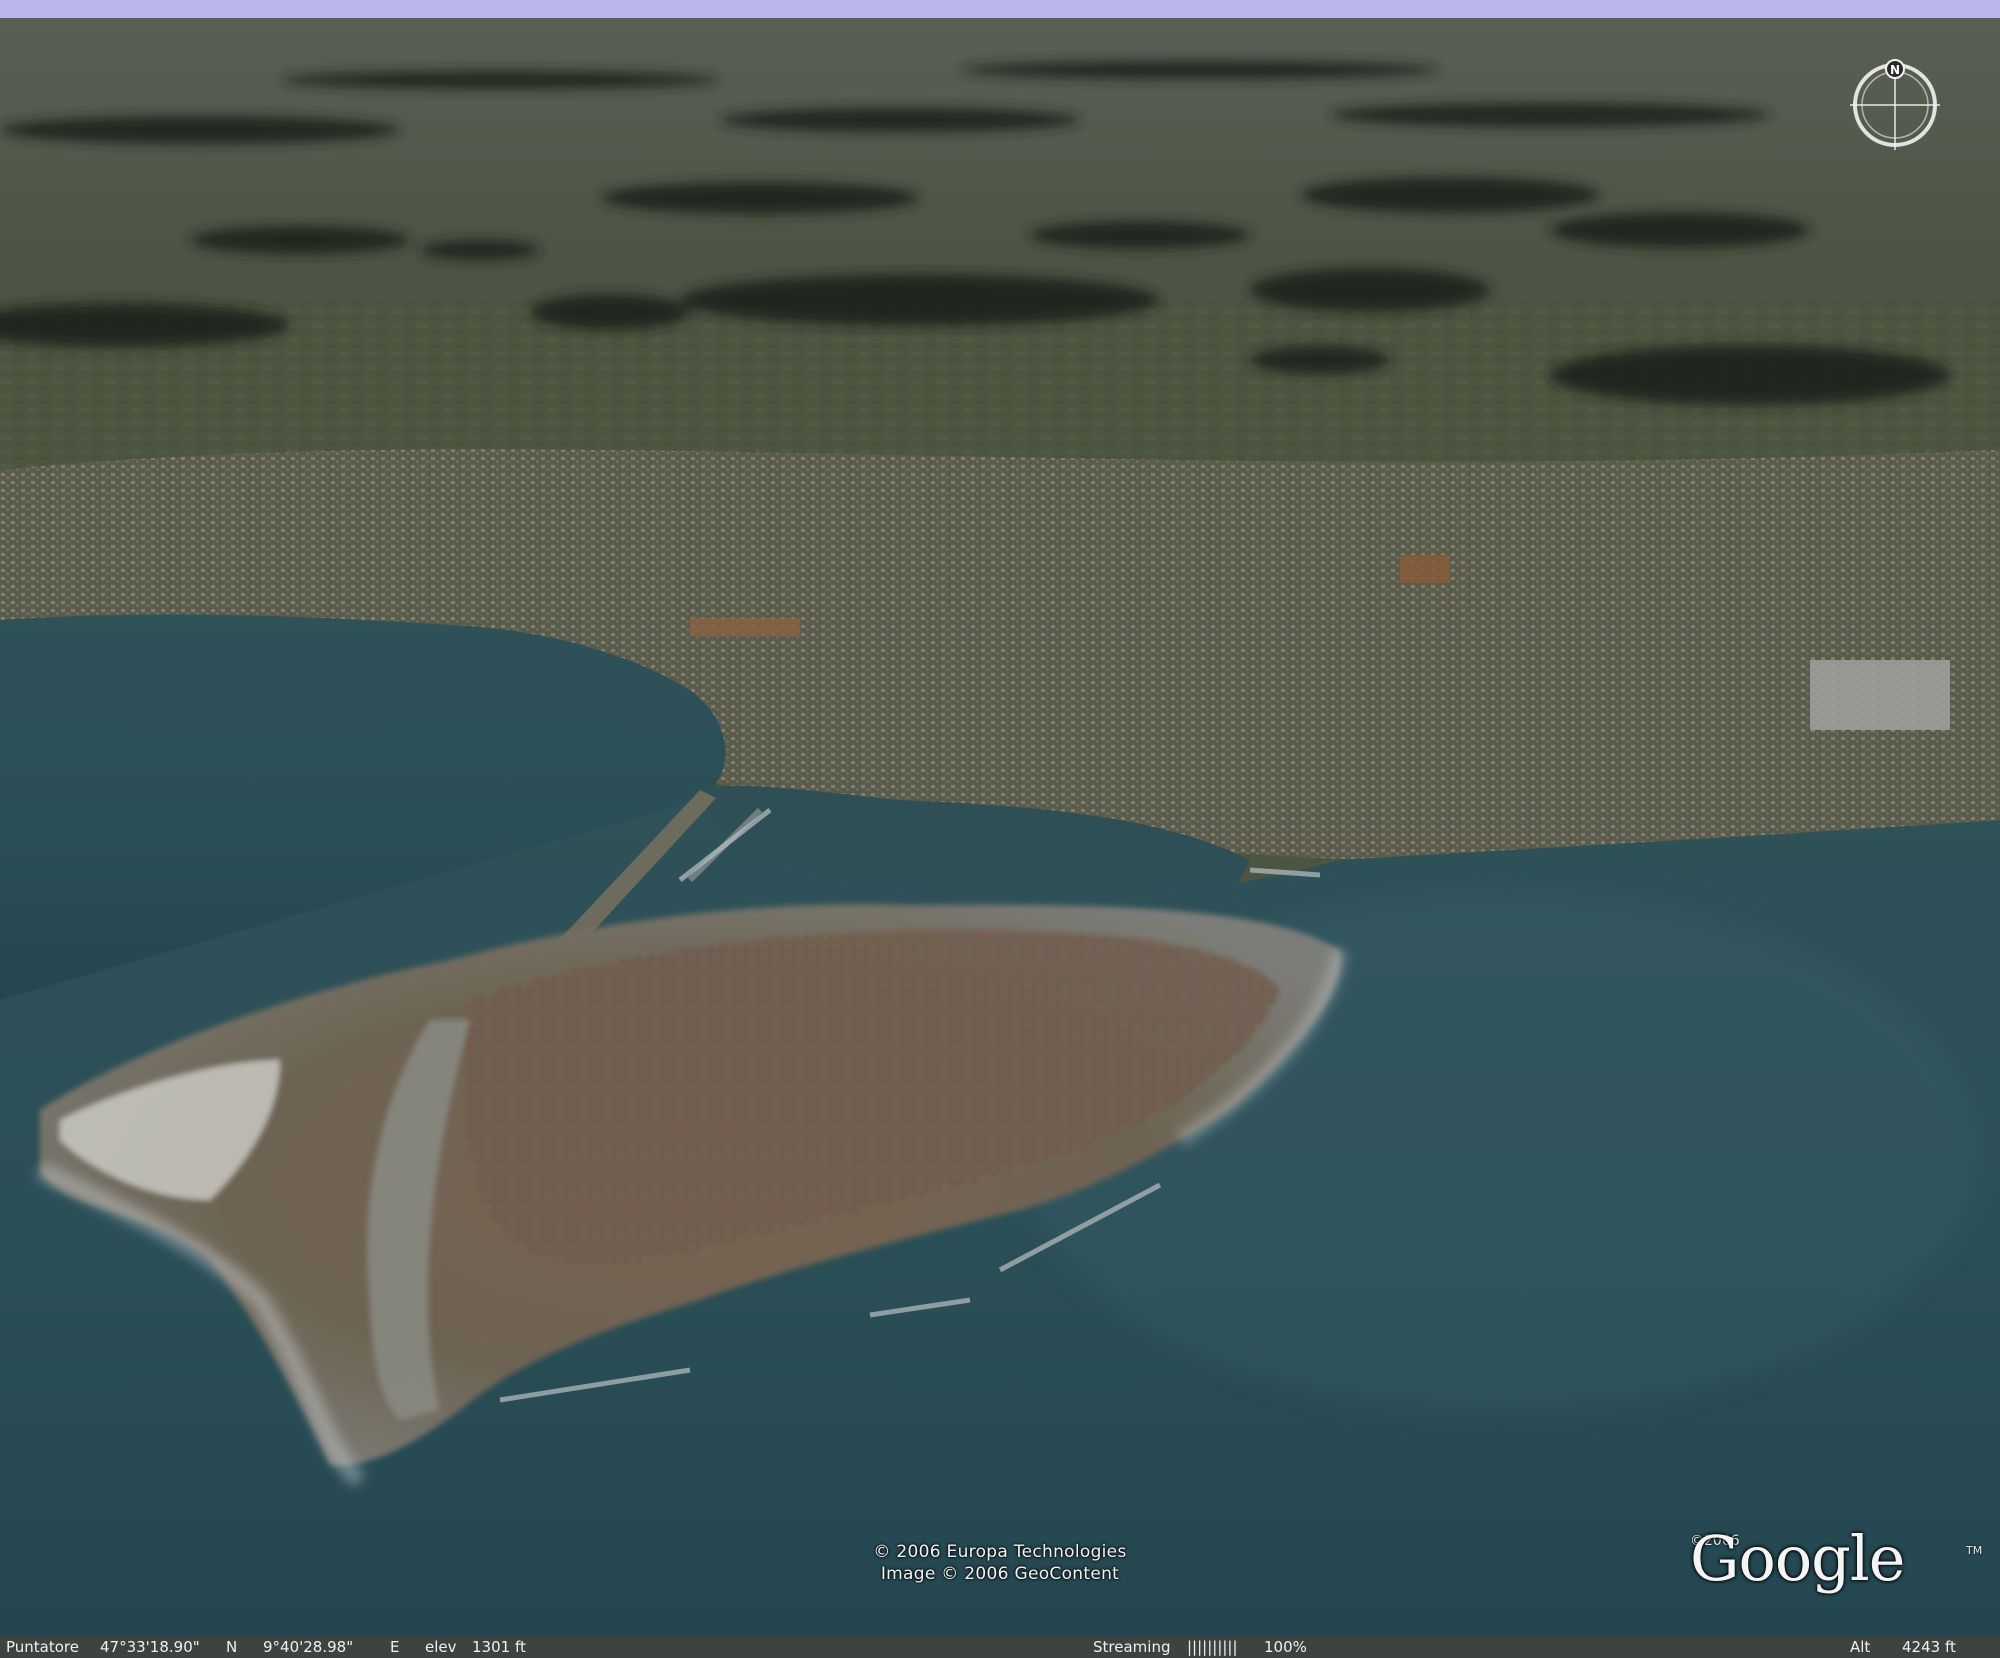 Image resolution: width=2000 pixels, height=1658 pixels. I want to click on altitude-label: Alt, so click(1860, 1647).